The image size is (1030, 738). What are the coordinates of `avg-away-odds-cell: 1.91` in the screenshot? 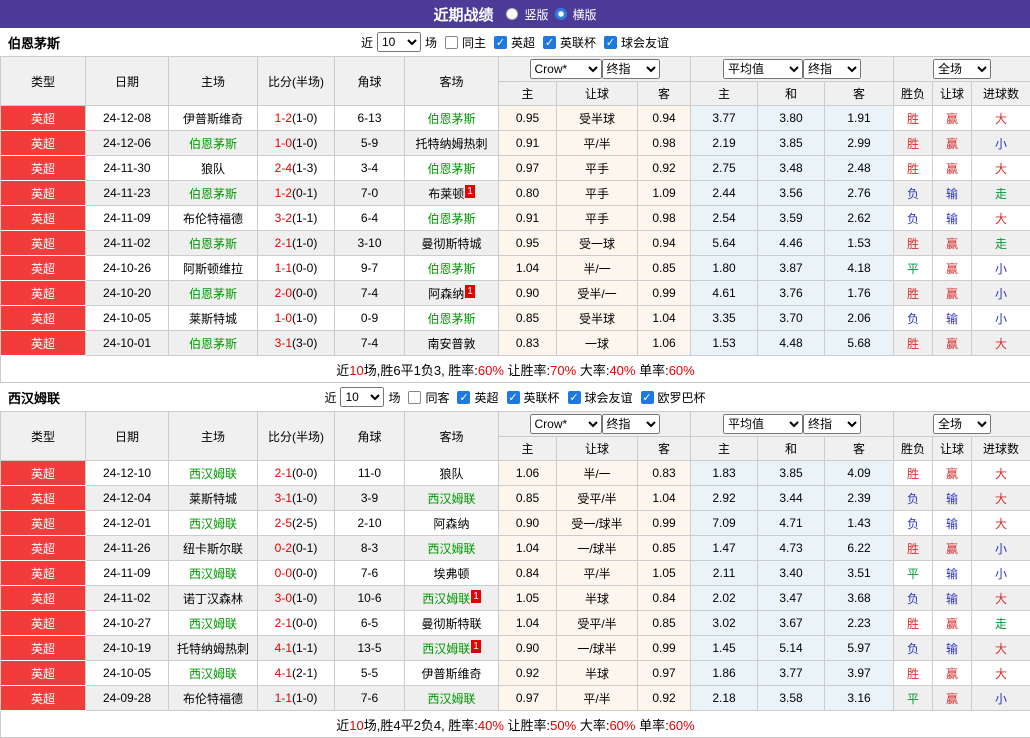 It's located at (859, 118).